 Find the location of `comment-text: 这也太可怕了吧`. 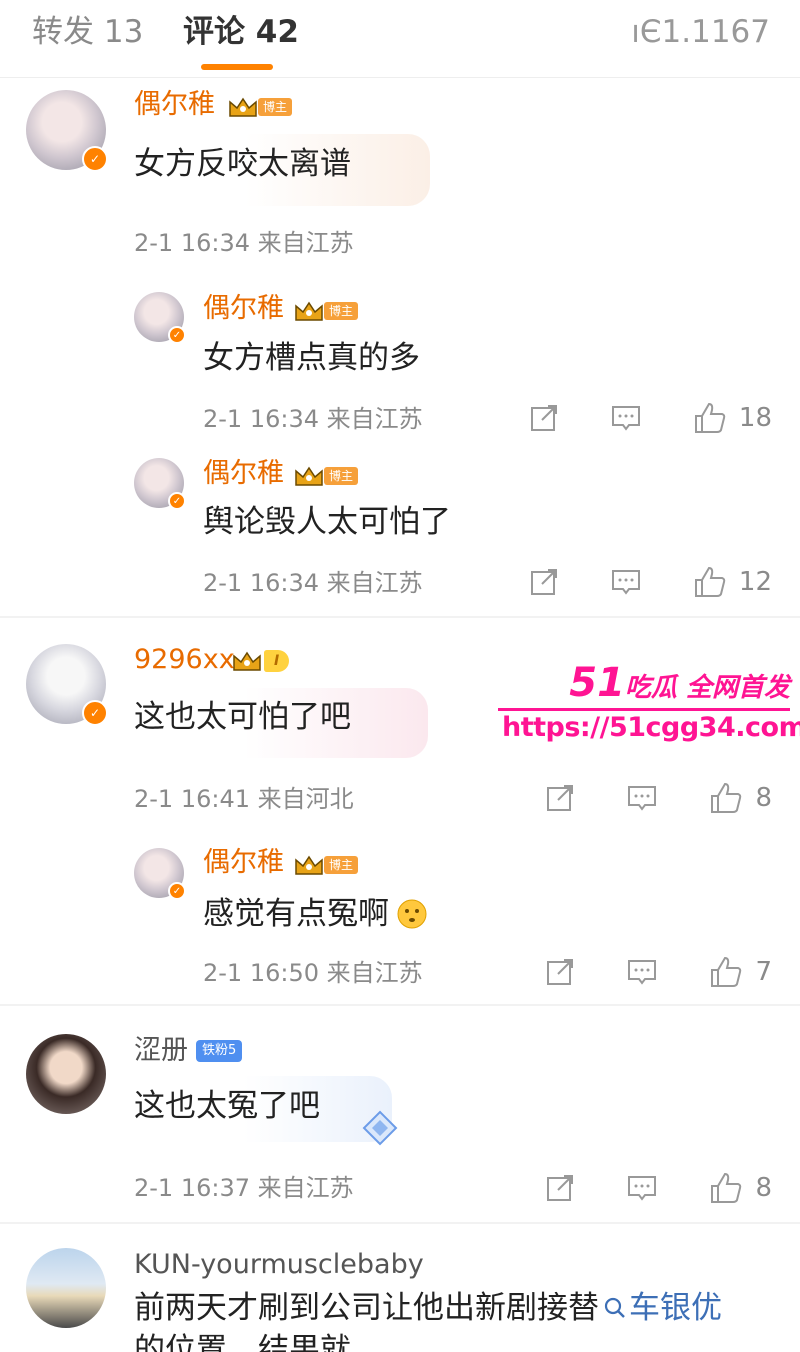

comment-text: 这也太可怕了吧 is located at coordinates (242, 717).